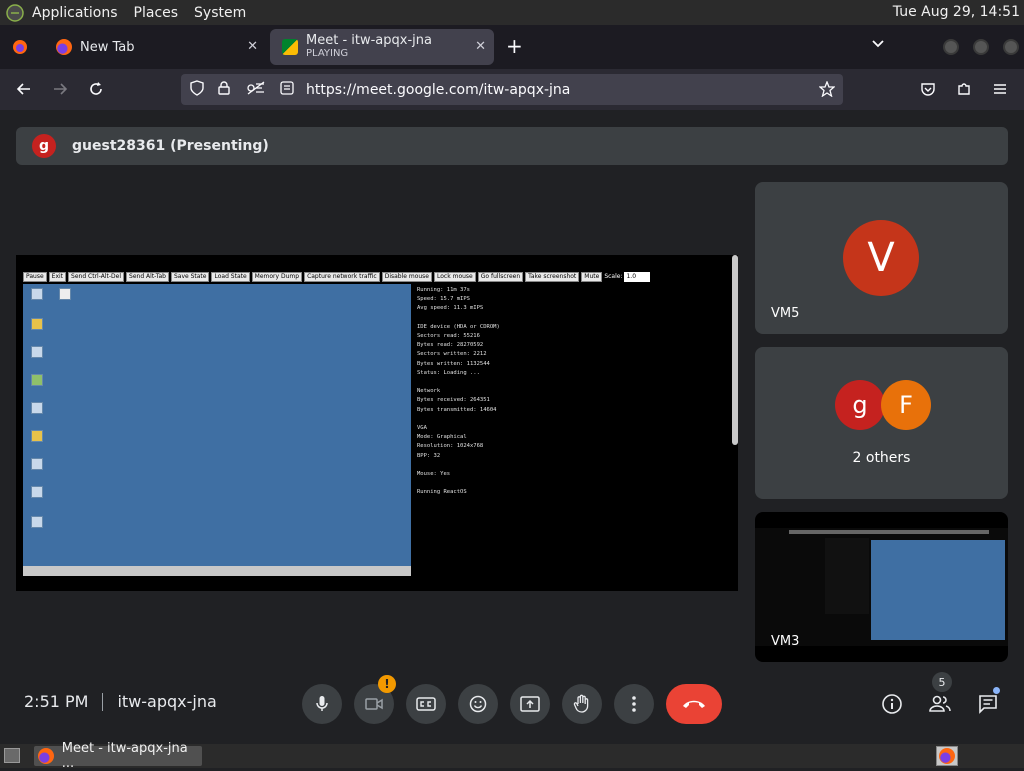  I want to click on back-icon, so click(24, 89).